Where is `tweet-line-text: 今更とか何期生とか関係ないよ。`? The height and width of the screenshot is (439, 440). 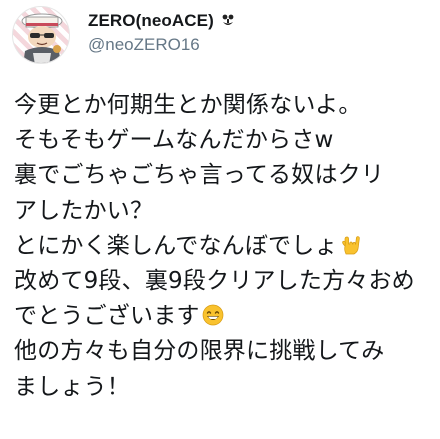
tweet-line-text: 今更とか何期生とか関係ないよ。 is located at coordinates (188, 105).